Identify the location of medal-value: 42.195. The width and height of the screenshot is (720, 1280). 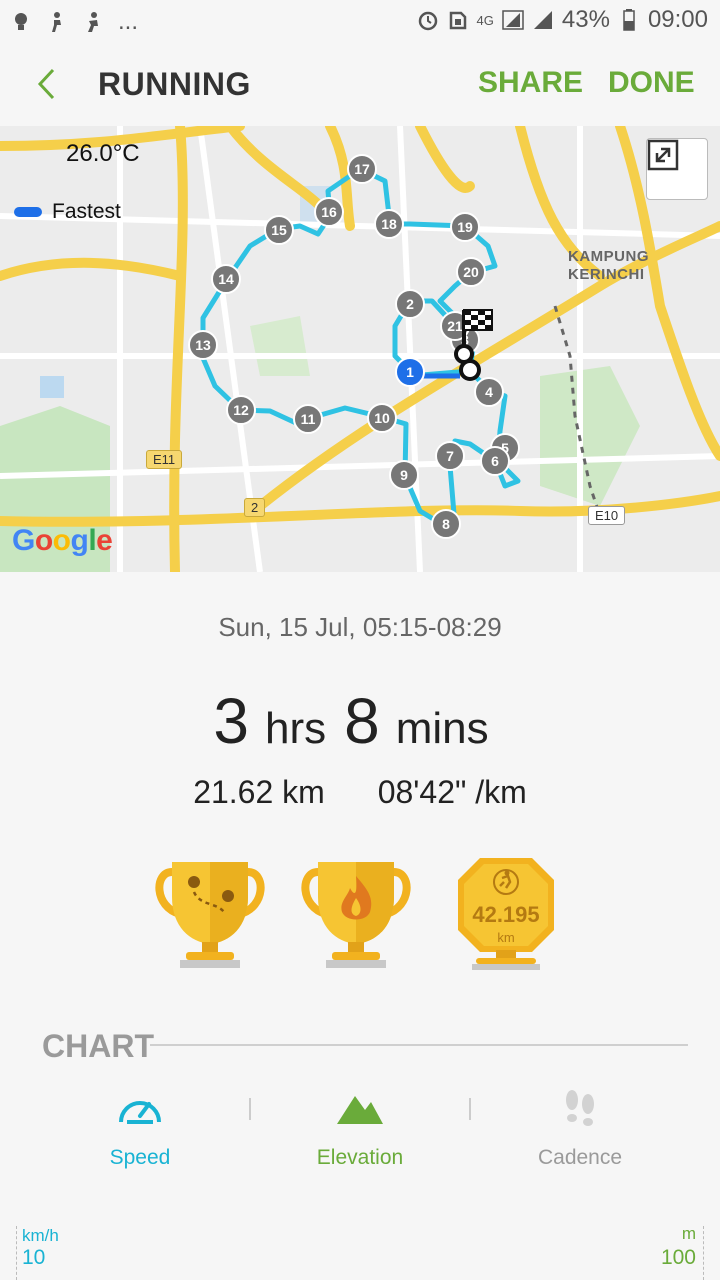
(506, 914).